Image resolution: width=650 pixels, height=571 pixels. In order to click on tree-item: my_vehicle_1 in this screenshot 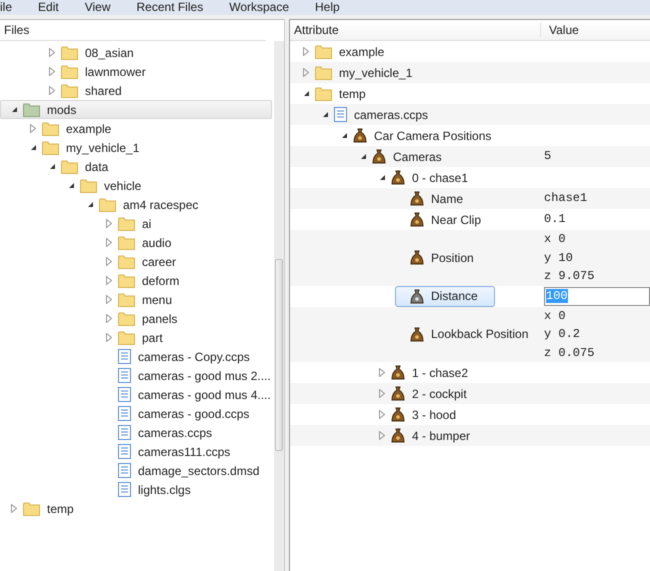, I will do `click(136, 147)`.